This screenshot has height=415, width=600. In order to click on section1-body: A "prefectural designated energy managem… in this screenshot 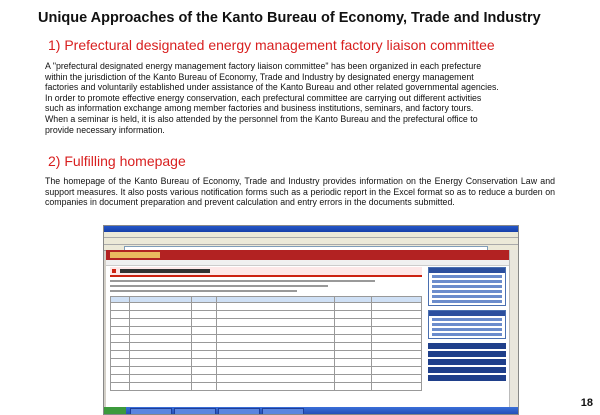, I will do `click(272, 98)`.